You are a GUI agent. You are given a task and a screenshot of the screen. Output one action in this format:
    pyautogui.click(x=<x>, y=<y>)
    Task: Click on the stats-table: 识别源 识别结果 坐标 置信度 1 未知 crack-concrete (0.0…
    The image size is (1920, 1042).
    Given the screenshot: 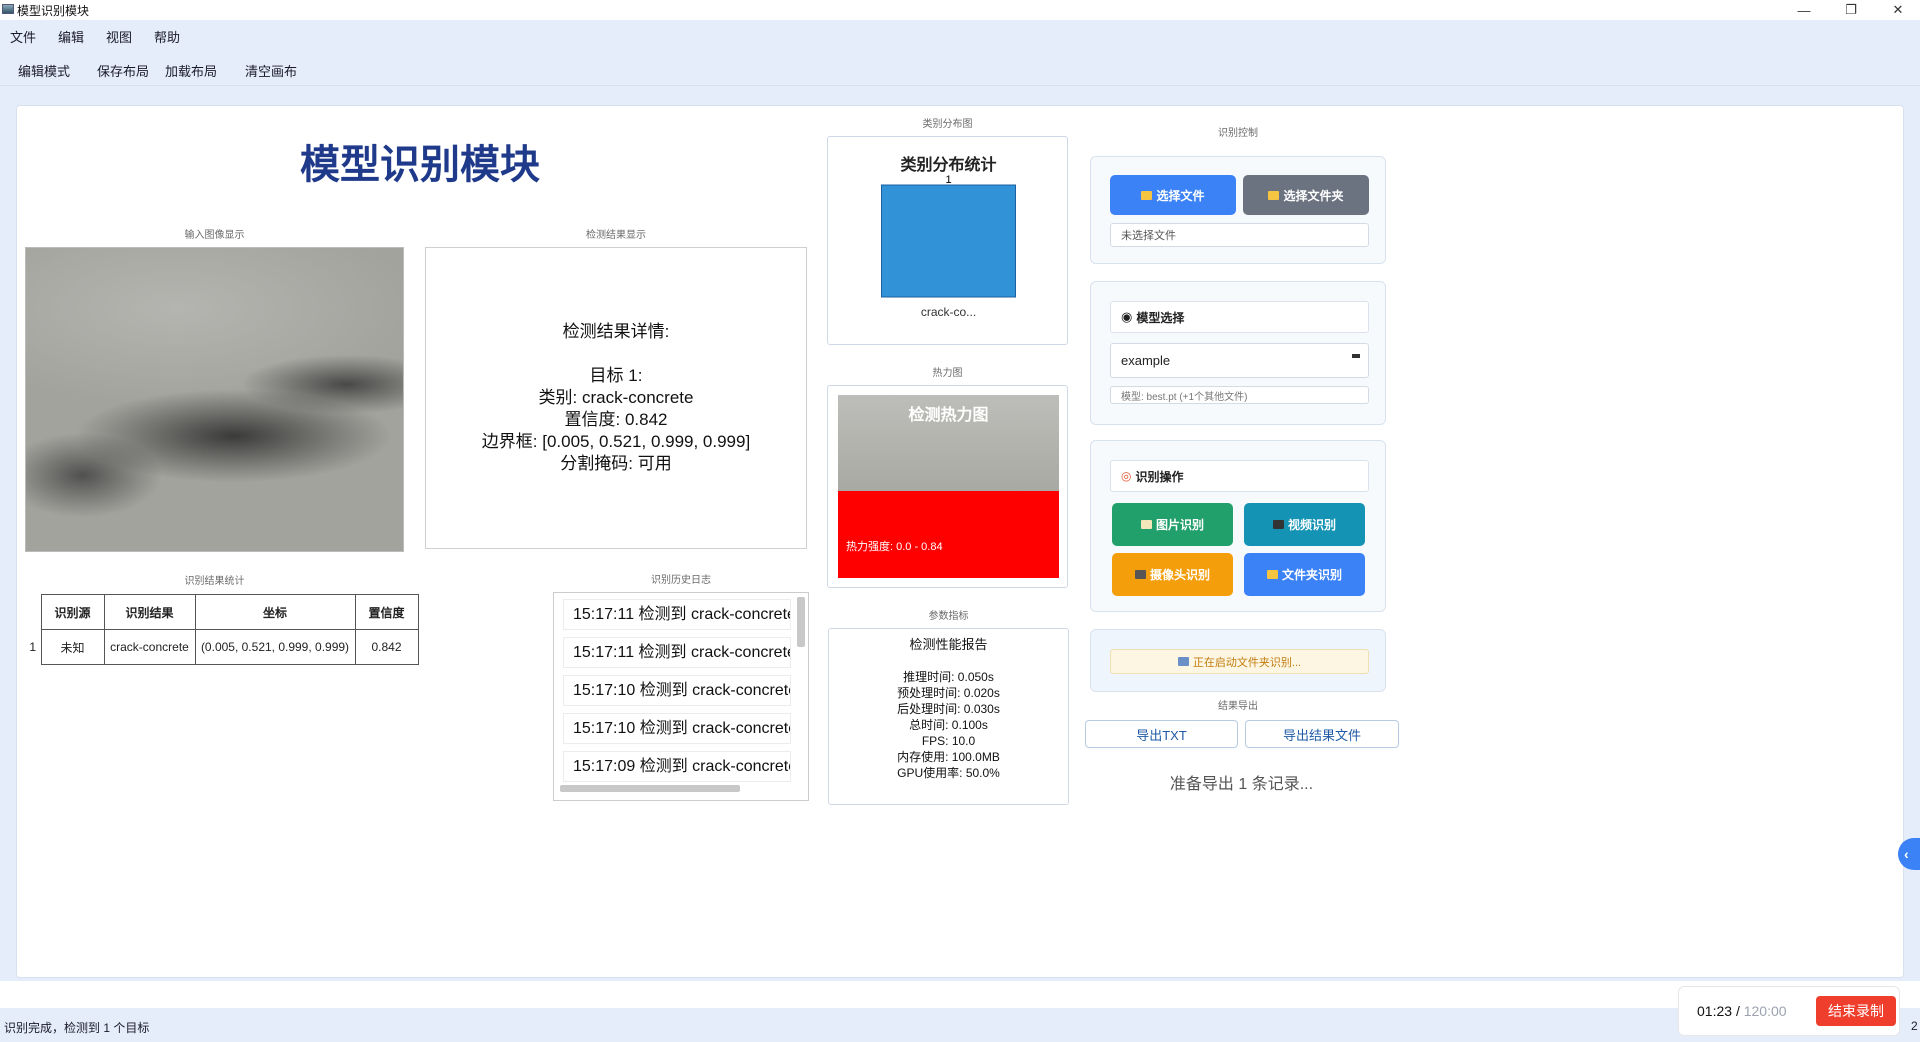 What is the action you would take?
    pyautogui.click(x=222, y=629)
    